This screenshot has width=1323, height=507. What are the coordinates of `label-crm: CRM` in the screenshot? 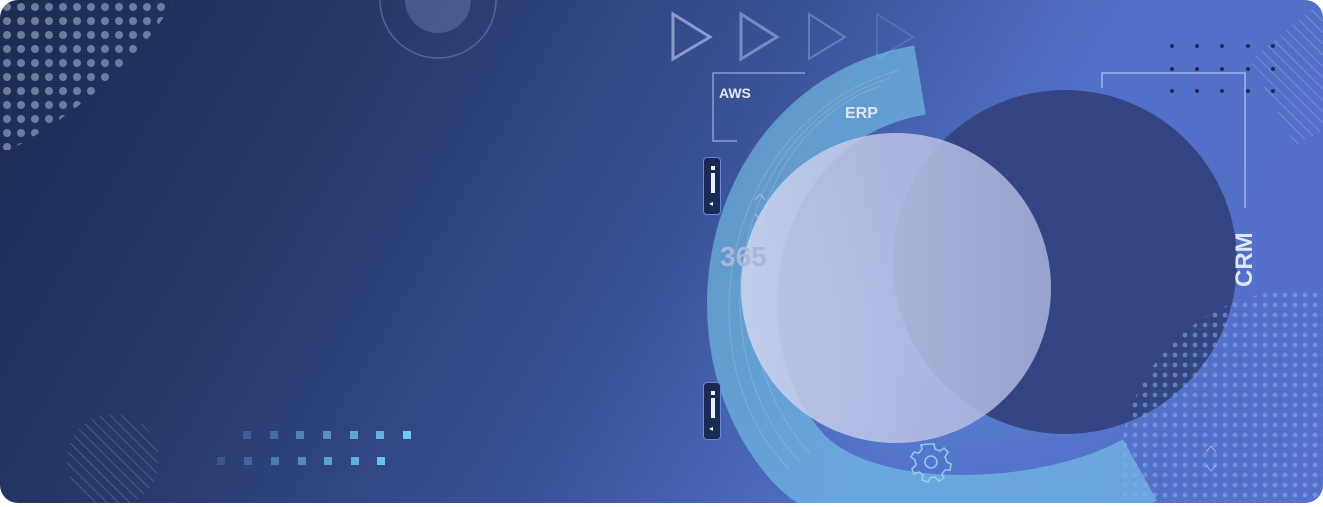 It's located at (1244, 259).